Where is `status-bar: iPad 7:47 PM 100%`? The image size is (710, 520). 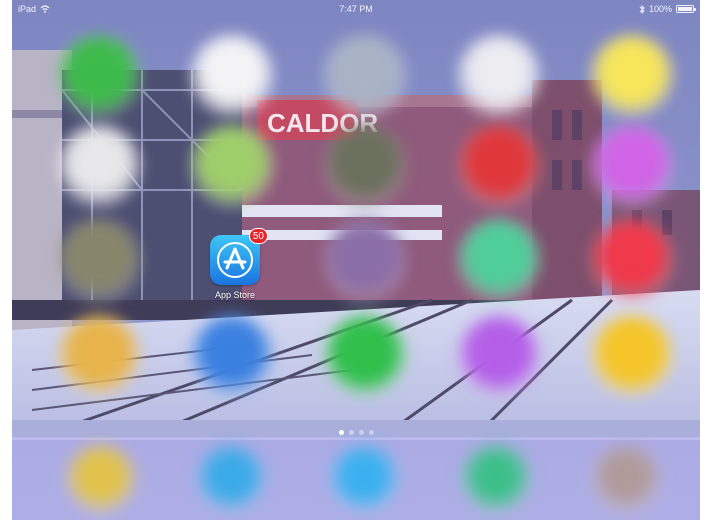 status-bar: iPad 7:47 PM 100% is located at coordinates (356, 10).